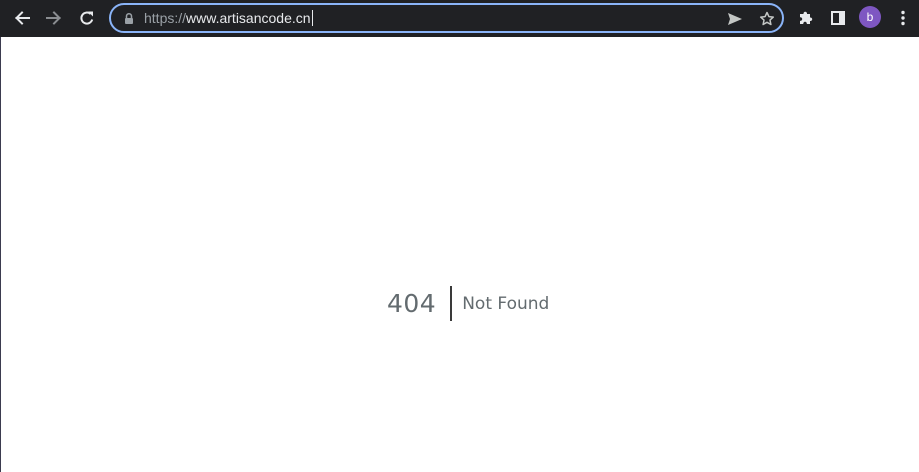 Image resolution: width=919 pixels, height=472 pixels. I want to click on reload-button, so click(87, 18).